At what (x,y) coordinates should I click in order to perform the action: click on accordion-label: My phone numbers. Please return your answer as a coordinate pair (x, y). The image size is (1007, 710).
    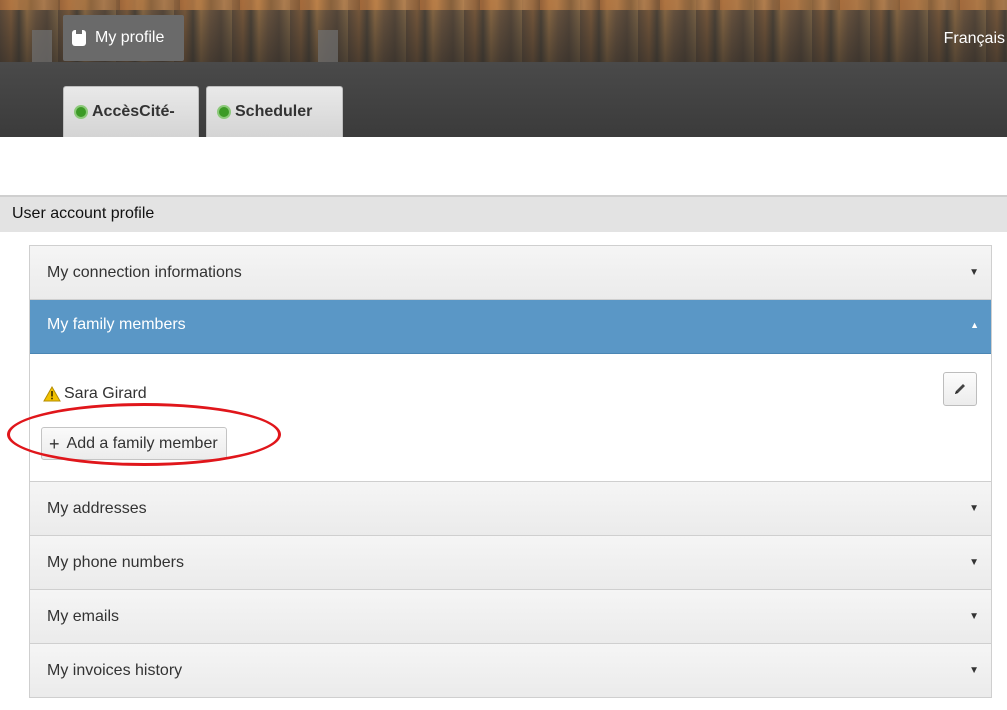
    Looking at the image, I should click on (115, 562).